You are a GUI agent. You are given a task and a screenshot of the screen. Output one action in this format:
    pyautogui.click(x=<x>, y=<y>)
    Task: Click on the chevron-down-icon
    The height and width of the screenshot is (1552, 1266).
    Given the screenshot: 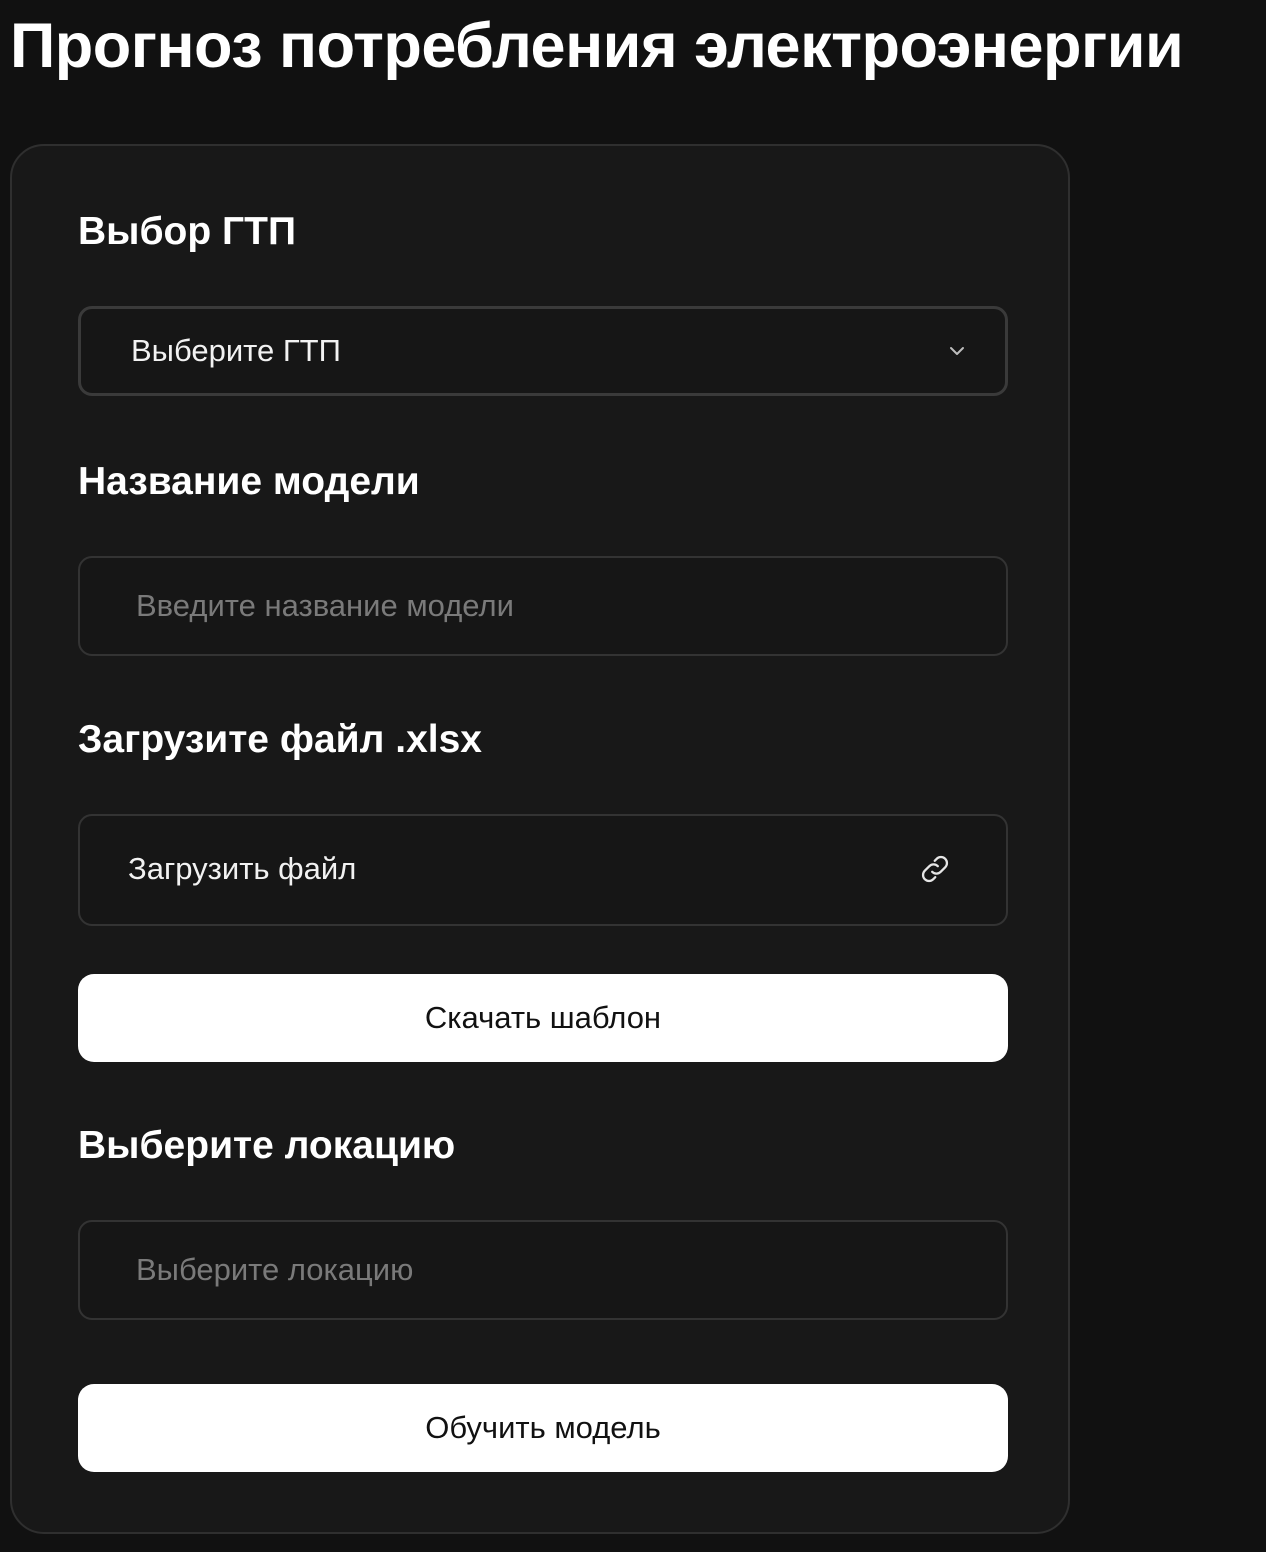 What is the action you would take?
    pyautogui.click(x=957, y=351)
    